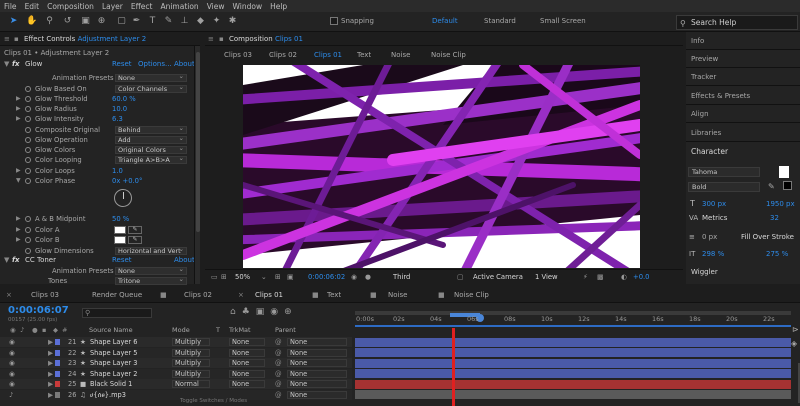 The width and height of the screenshot is (800, 406). Describe the element at coordinates (113, 363) in the screenshot. I see `layer-name: Shape Layer 3` at that location.